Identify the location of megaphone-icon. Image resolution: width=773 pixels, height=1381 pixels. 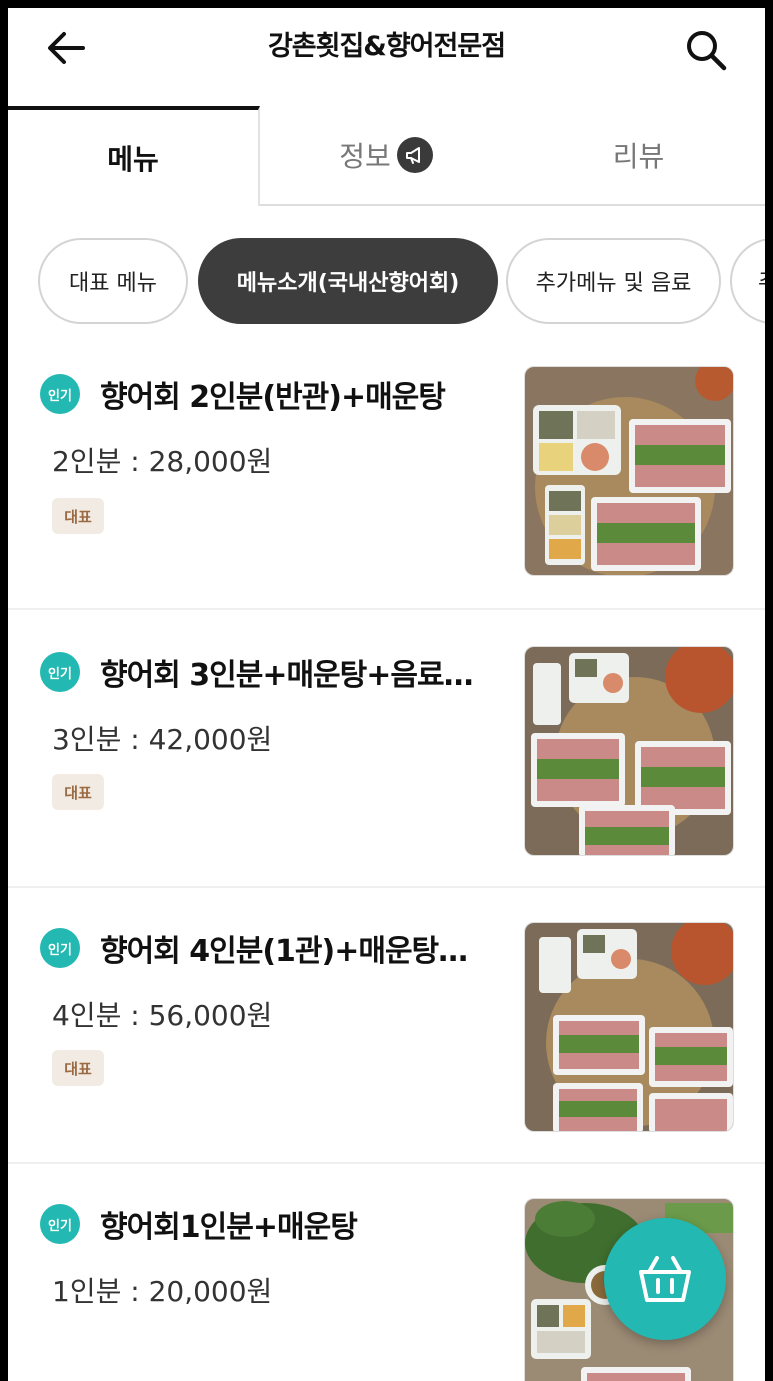
(414, 155).